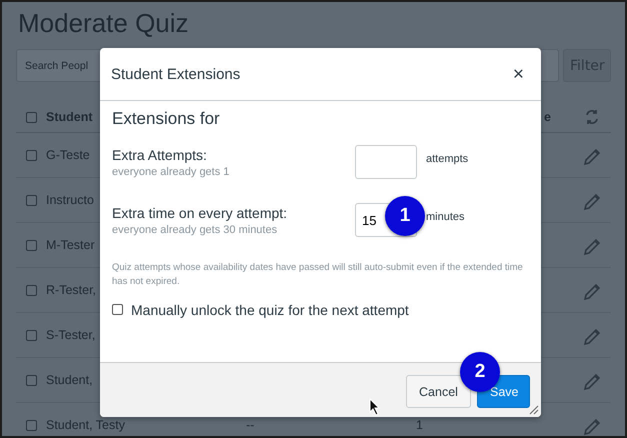 This screenshot has width=627, height=438. What do you see at coordinates (195, 230) in the screenshot?
I see `field-hint: everyone already gets 30 minutes` at bounding box center [195, 230].